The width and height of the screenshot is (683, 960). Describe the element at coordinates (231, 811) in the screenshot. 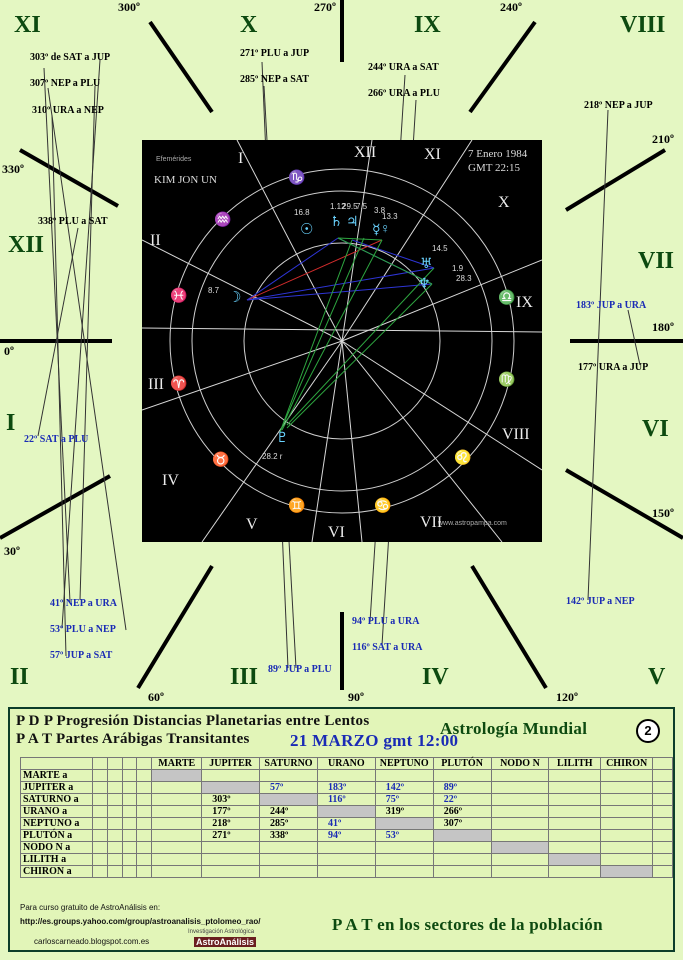

I see `table-cell: 177º` at that location.